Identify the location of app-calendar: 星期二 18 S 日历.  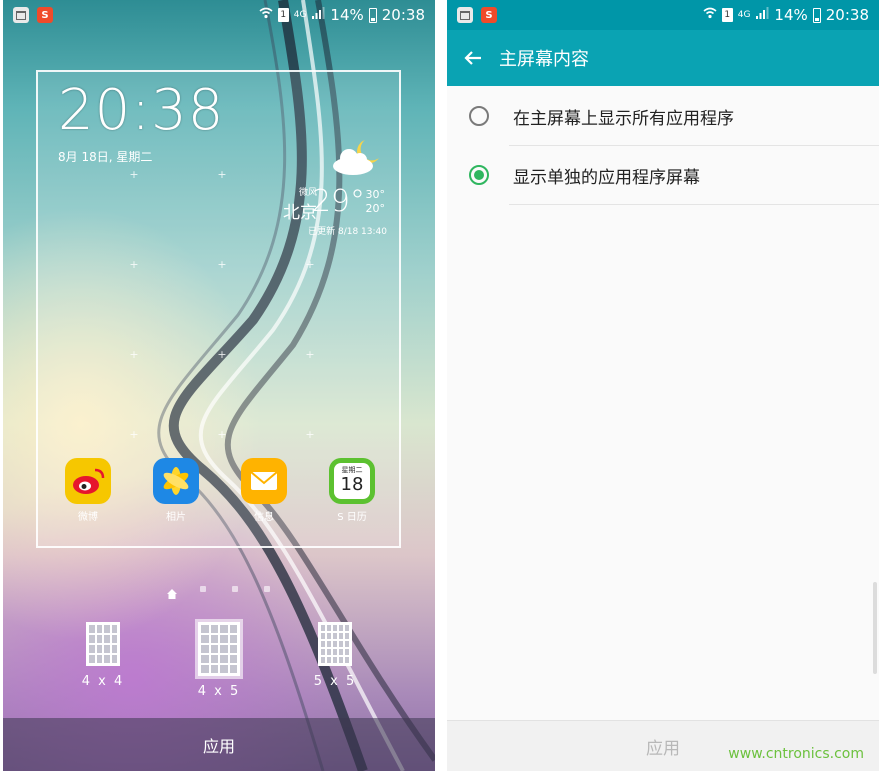
(352, 490).